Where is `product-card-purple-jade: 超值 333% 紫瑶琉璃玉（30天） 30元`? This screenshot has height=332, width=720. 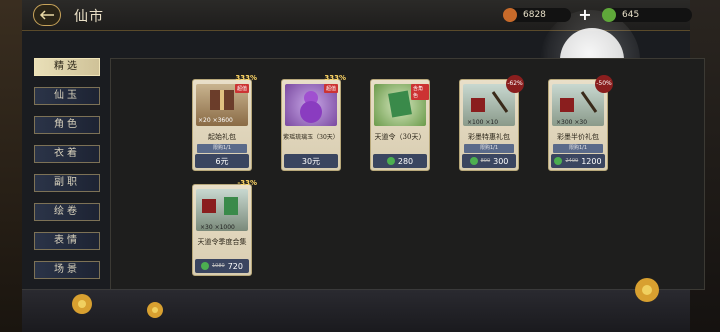
product-card-purple-jade: 超值 333% 紫瑶琉璃玉（30天） 30元 is located at coordinates (313, 122).